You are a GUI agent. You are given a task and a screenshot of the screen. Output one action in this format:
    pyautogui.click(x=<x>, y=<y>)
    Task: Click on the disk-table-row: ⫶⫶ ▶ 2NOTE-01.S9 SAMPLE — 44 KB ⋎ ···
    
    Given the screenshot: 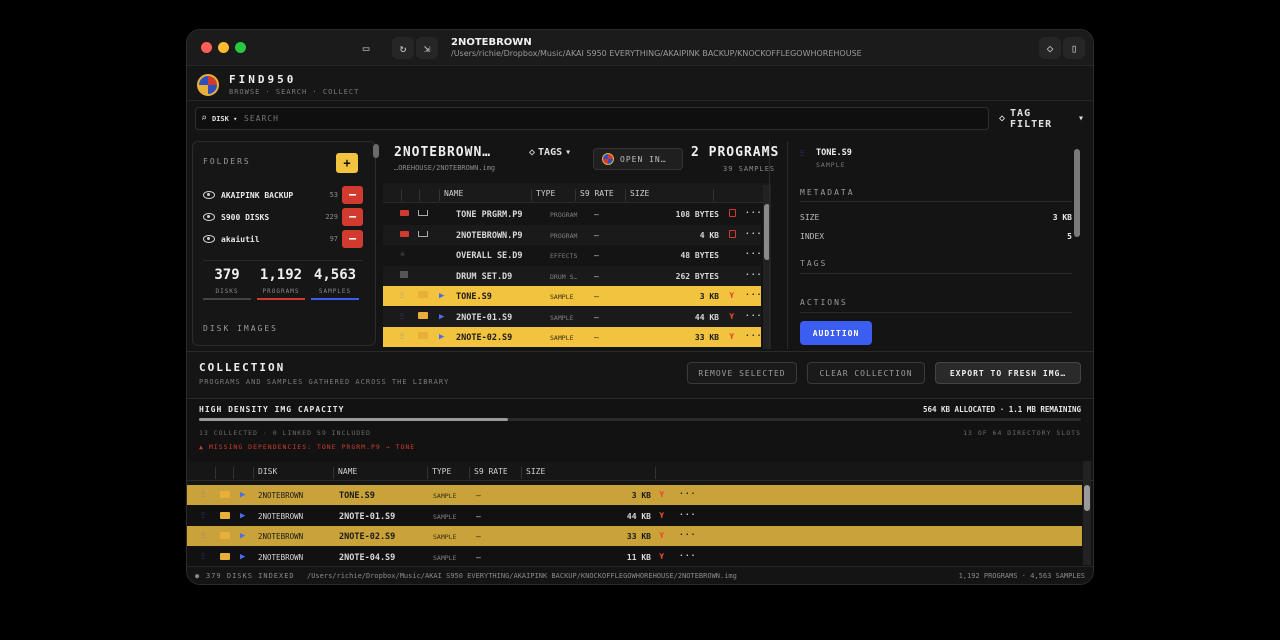 What is the action you would take?
    pyautogui.click(x=572, y=316)
    